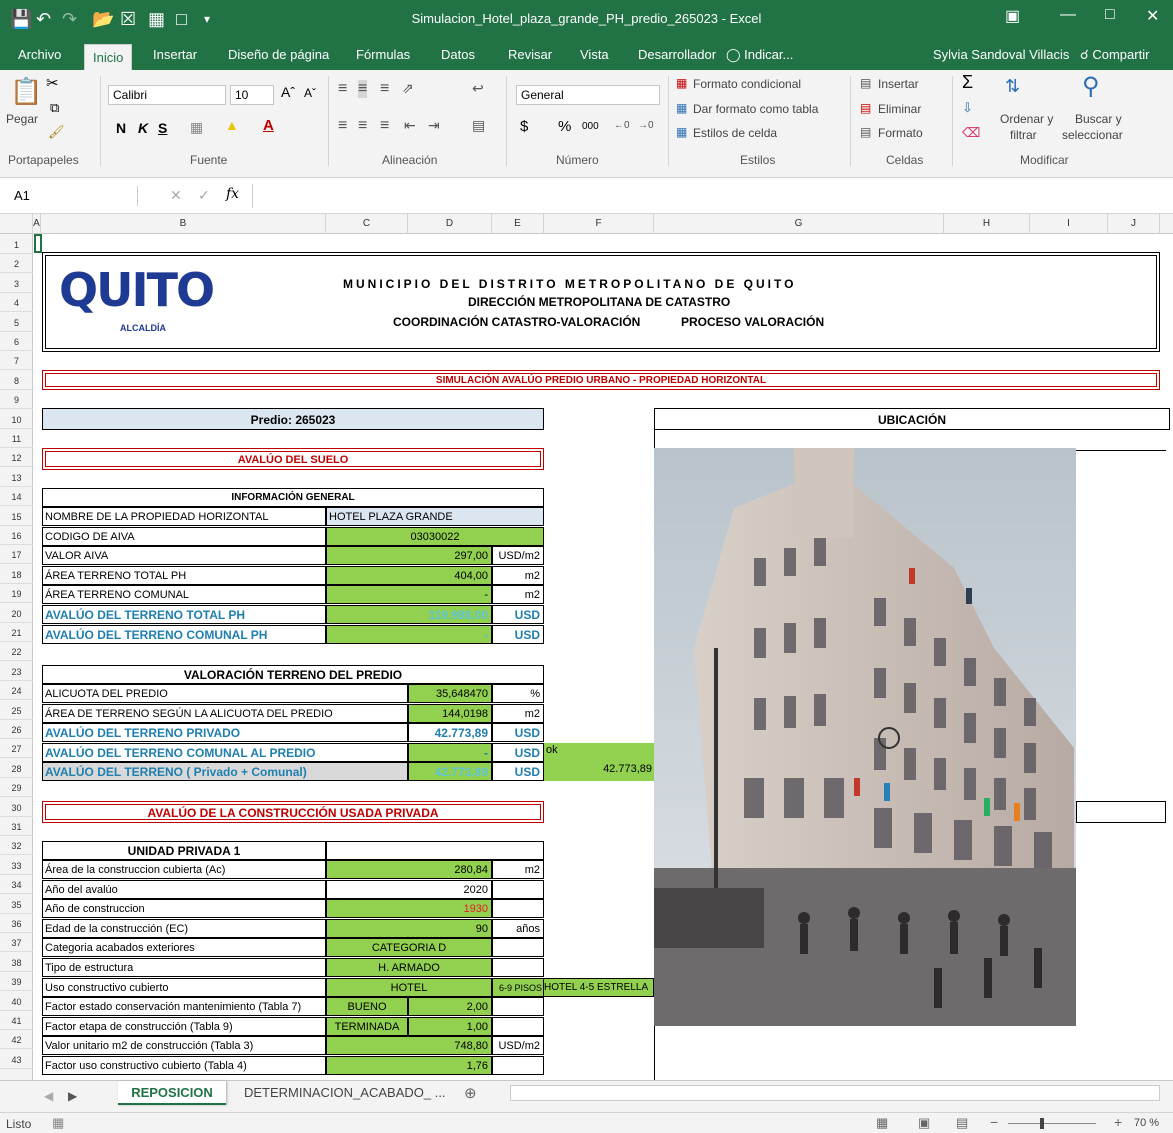 This screenshot has height=1133, width=1173. What do you see at coordinates (1092, 135) in the screenshot?
I see `find-label-2: seleccionar` at bounding box center [1092, 135].